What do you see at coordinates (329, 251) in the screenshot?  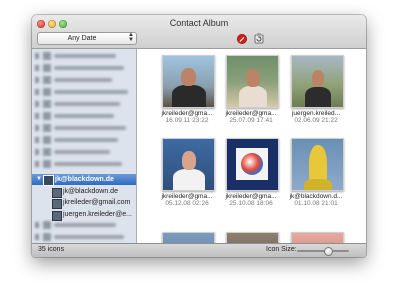 I see `icon-size-slider-knob` at bounding box center [329, 251].